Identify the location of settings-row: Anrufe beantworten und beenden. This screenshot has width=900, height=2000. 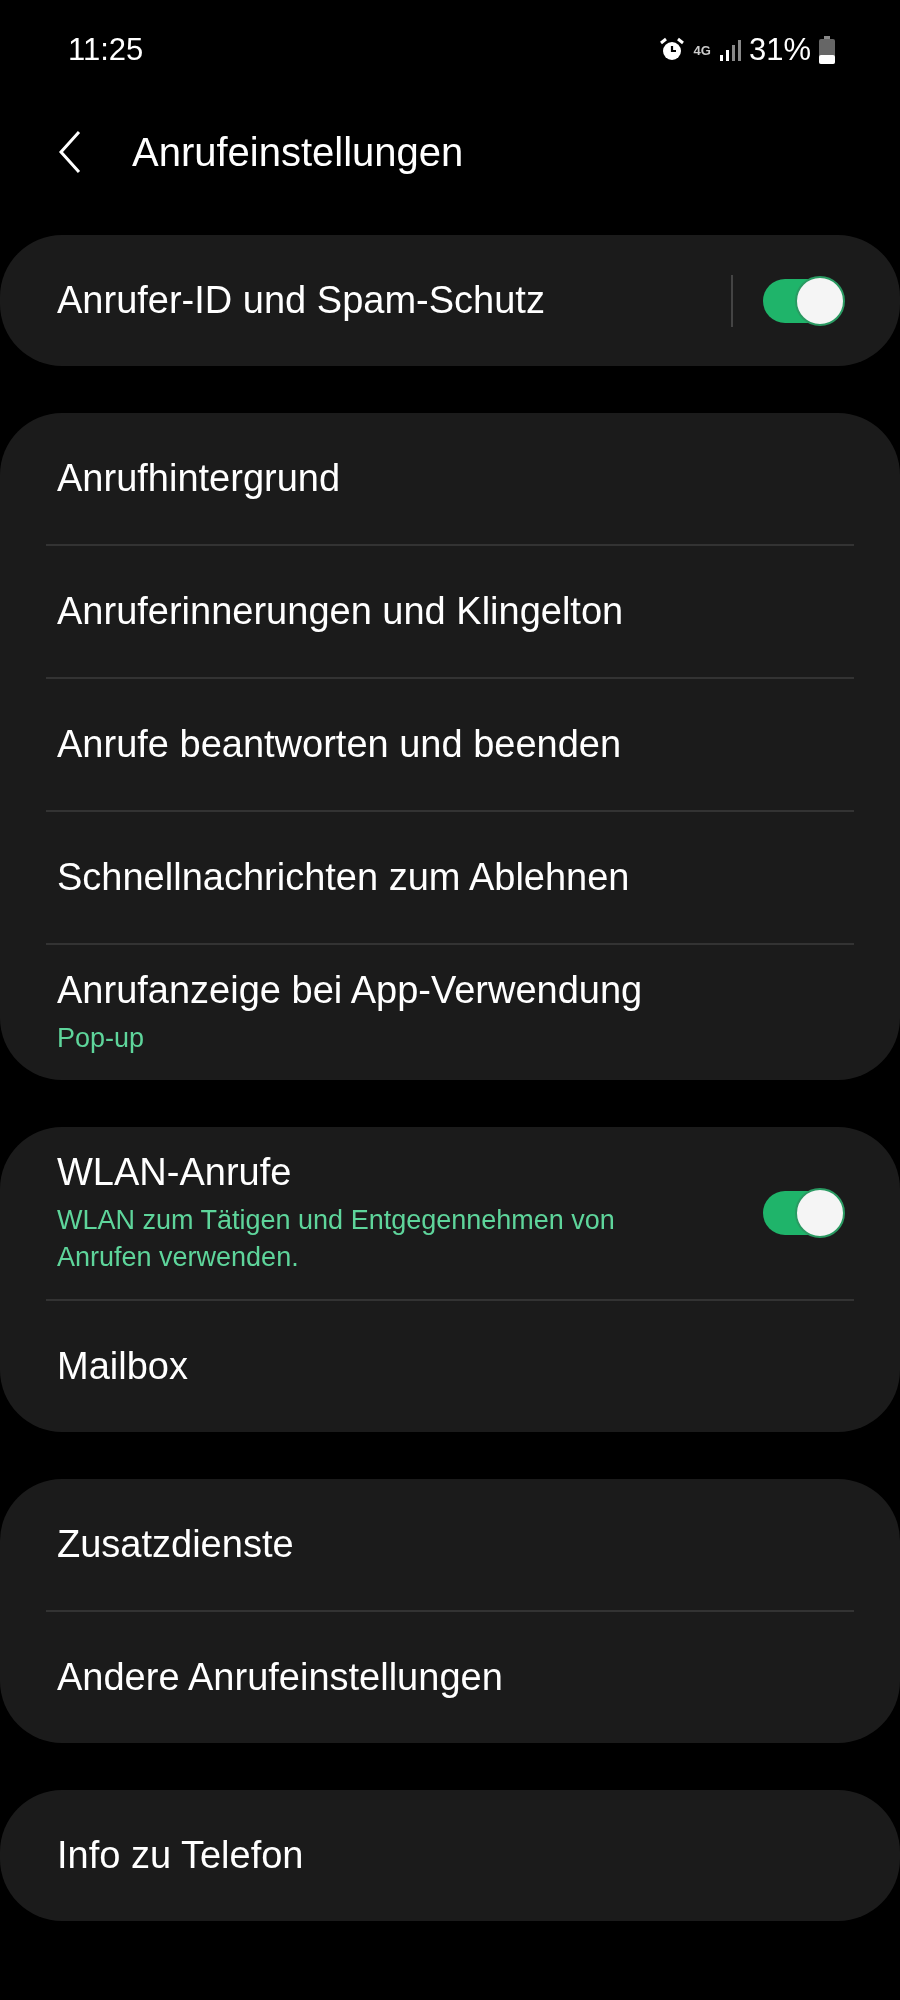
(450, 744).